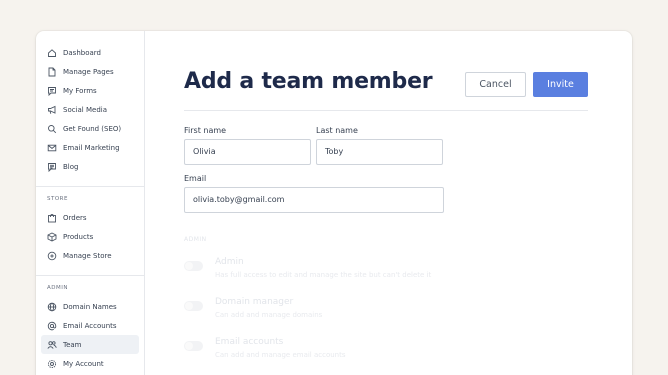 Image resolution: width=668 pixels, height=375 pixels. What do you see at coordinates (52, 236) in the screenshot?
I see `box-icon` at bounding box center [52, 236].